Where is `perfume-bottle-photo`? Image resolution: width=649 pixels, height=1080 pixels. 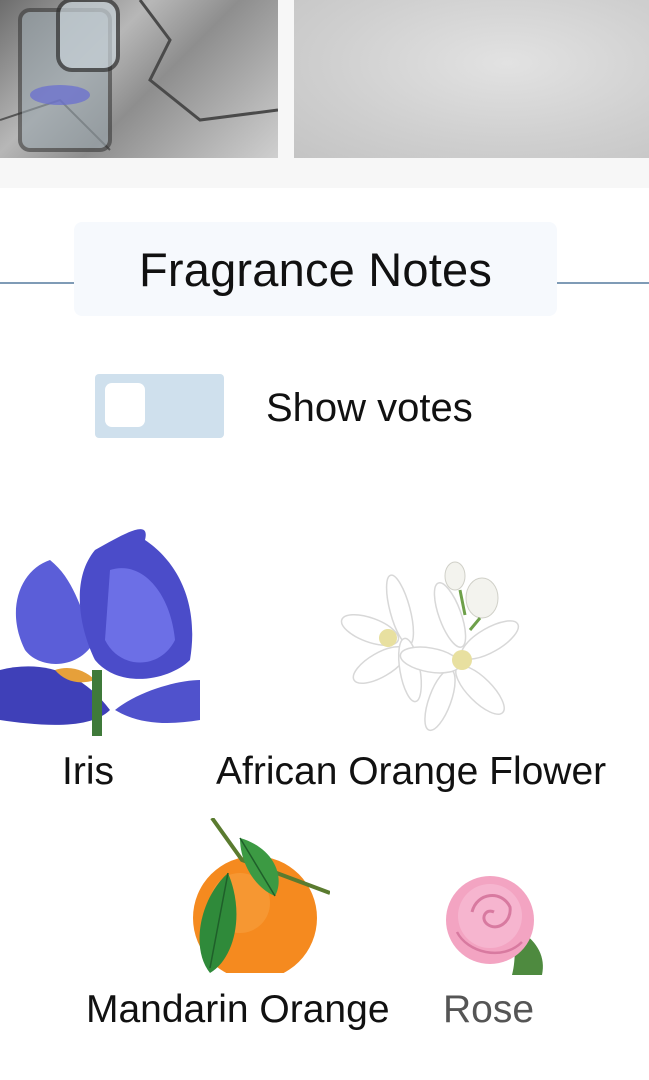
perfume-bottle-photo is located at coordinates (139, 79).